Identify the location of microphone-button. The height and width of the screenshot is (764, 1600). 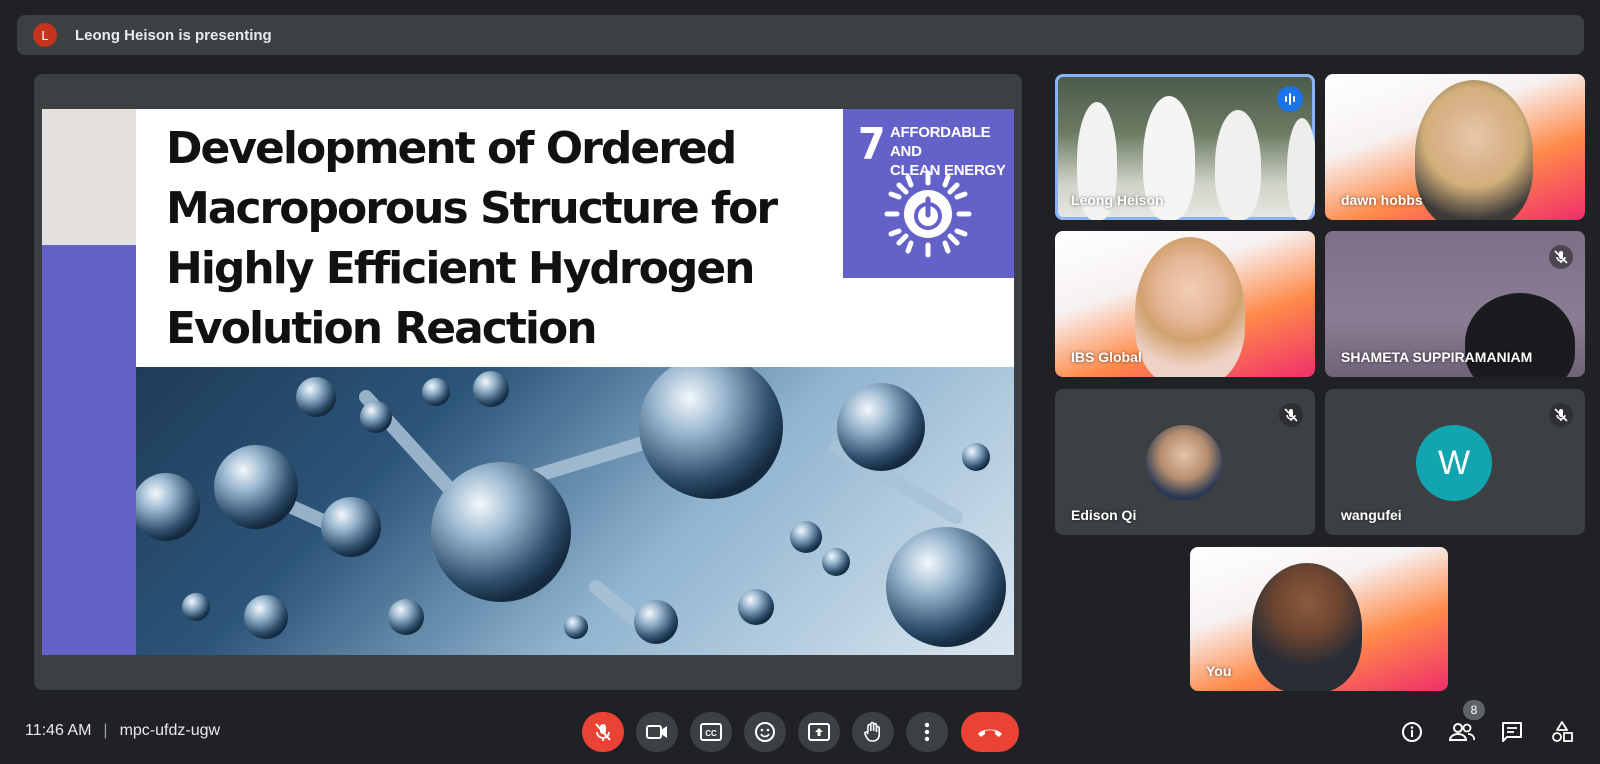
(603, 732).